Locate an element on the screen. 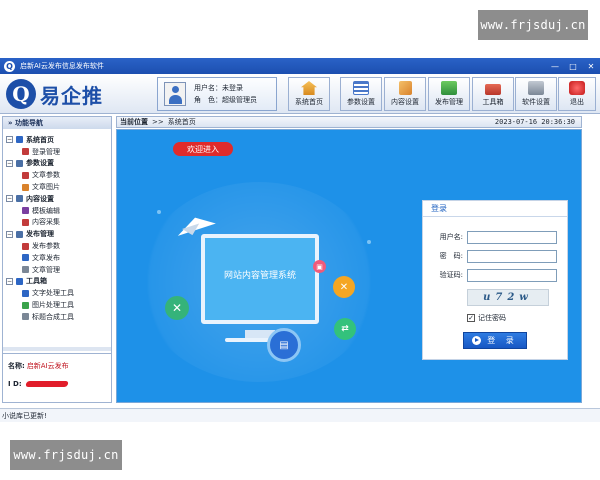 Image resolution: width=600 pixels, height=480 pixels. minimize-button: — is located at coordinates (555, 66).